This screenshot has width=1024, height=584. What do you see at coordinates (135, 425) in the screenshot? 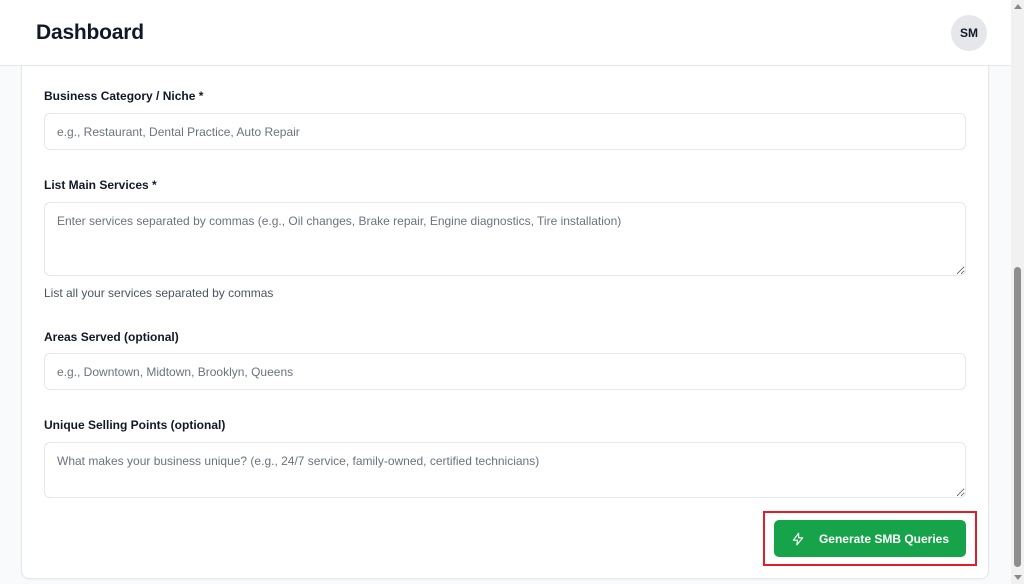
I see `unique-selling-points-label: Unique Selling Points (optional)` at bounding box center [135, 425].